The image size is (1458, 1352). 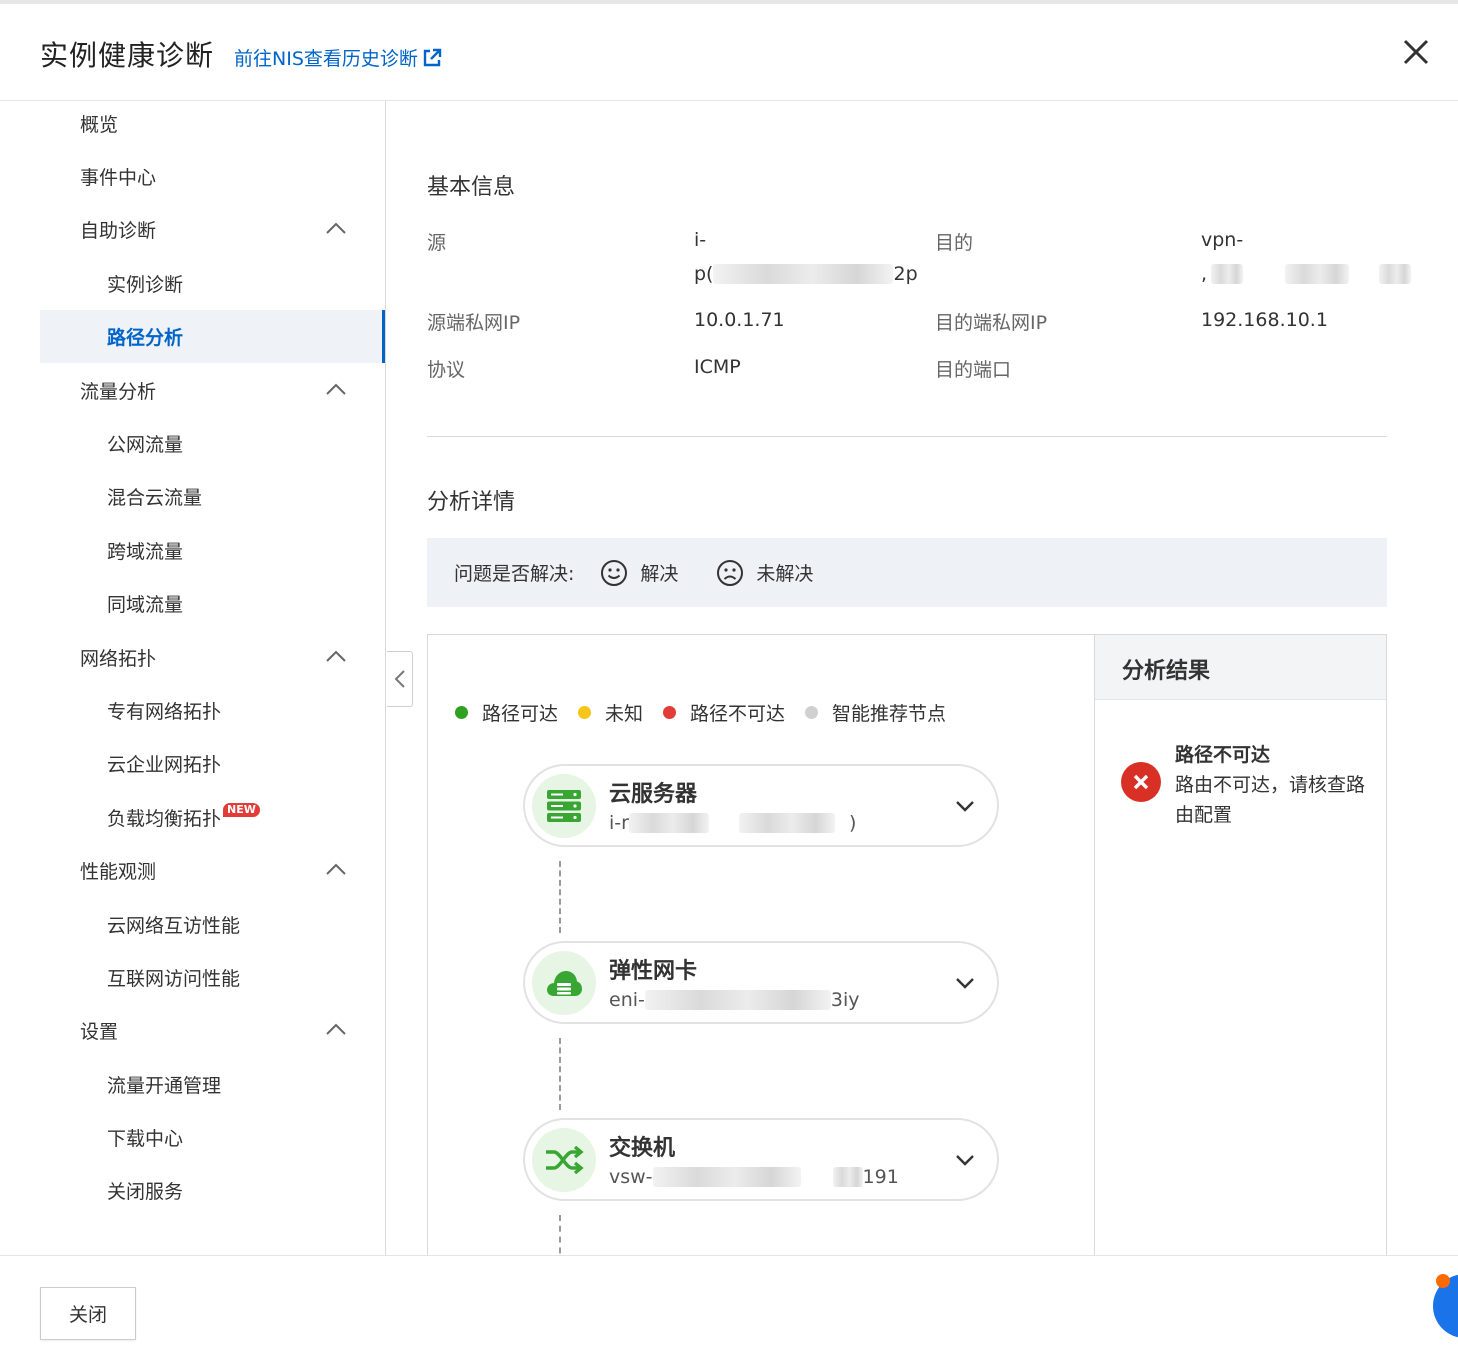 What do you see at coordinates (145, 1192) in the screenshot?
I see `sidebar-item-label: 关闭服务` at bounding box center [145, 1192].